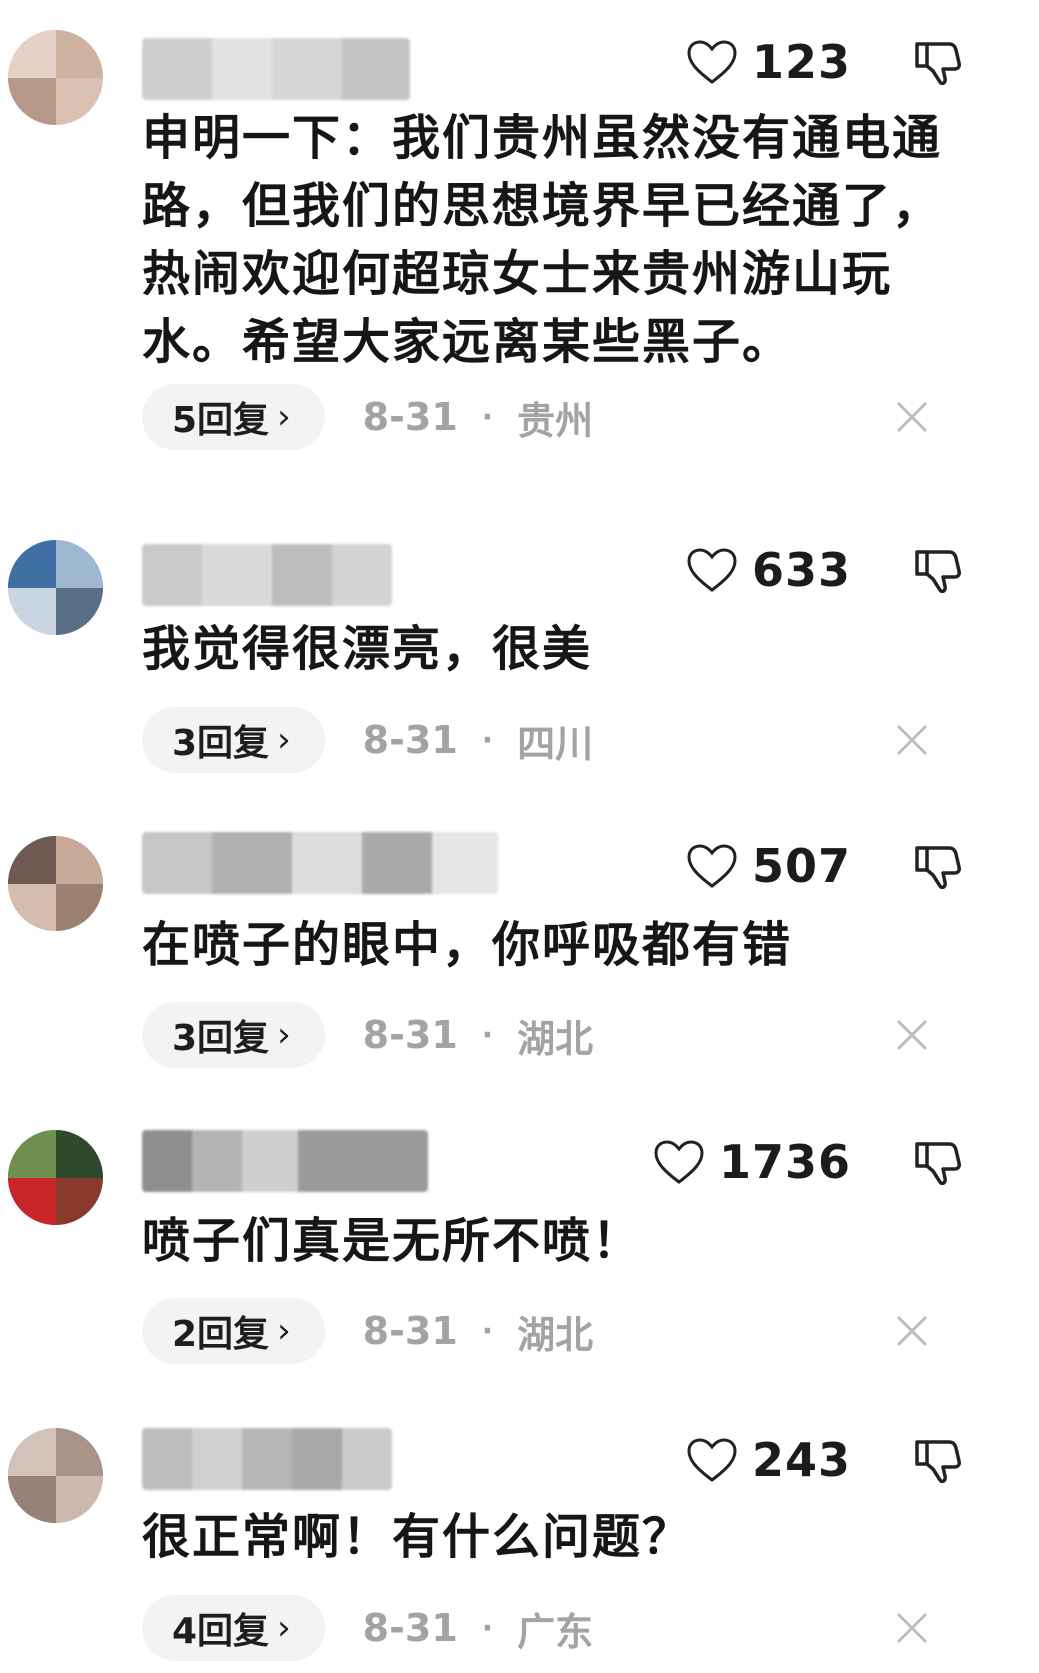 The width and height of the screenshot is (1039, 1673). I want to click on replies-button: 5回复 ›, so click(233, 417).